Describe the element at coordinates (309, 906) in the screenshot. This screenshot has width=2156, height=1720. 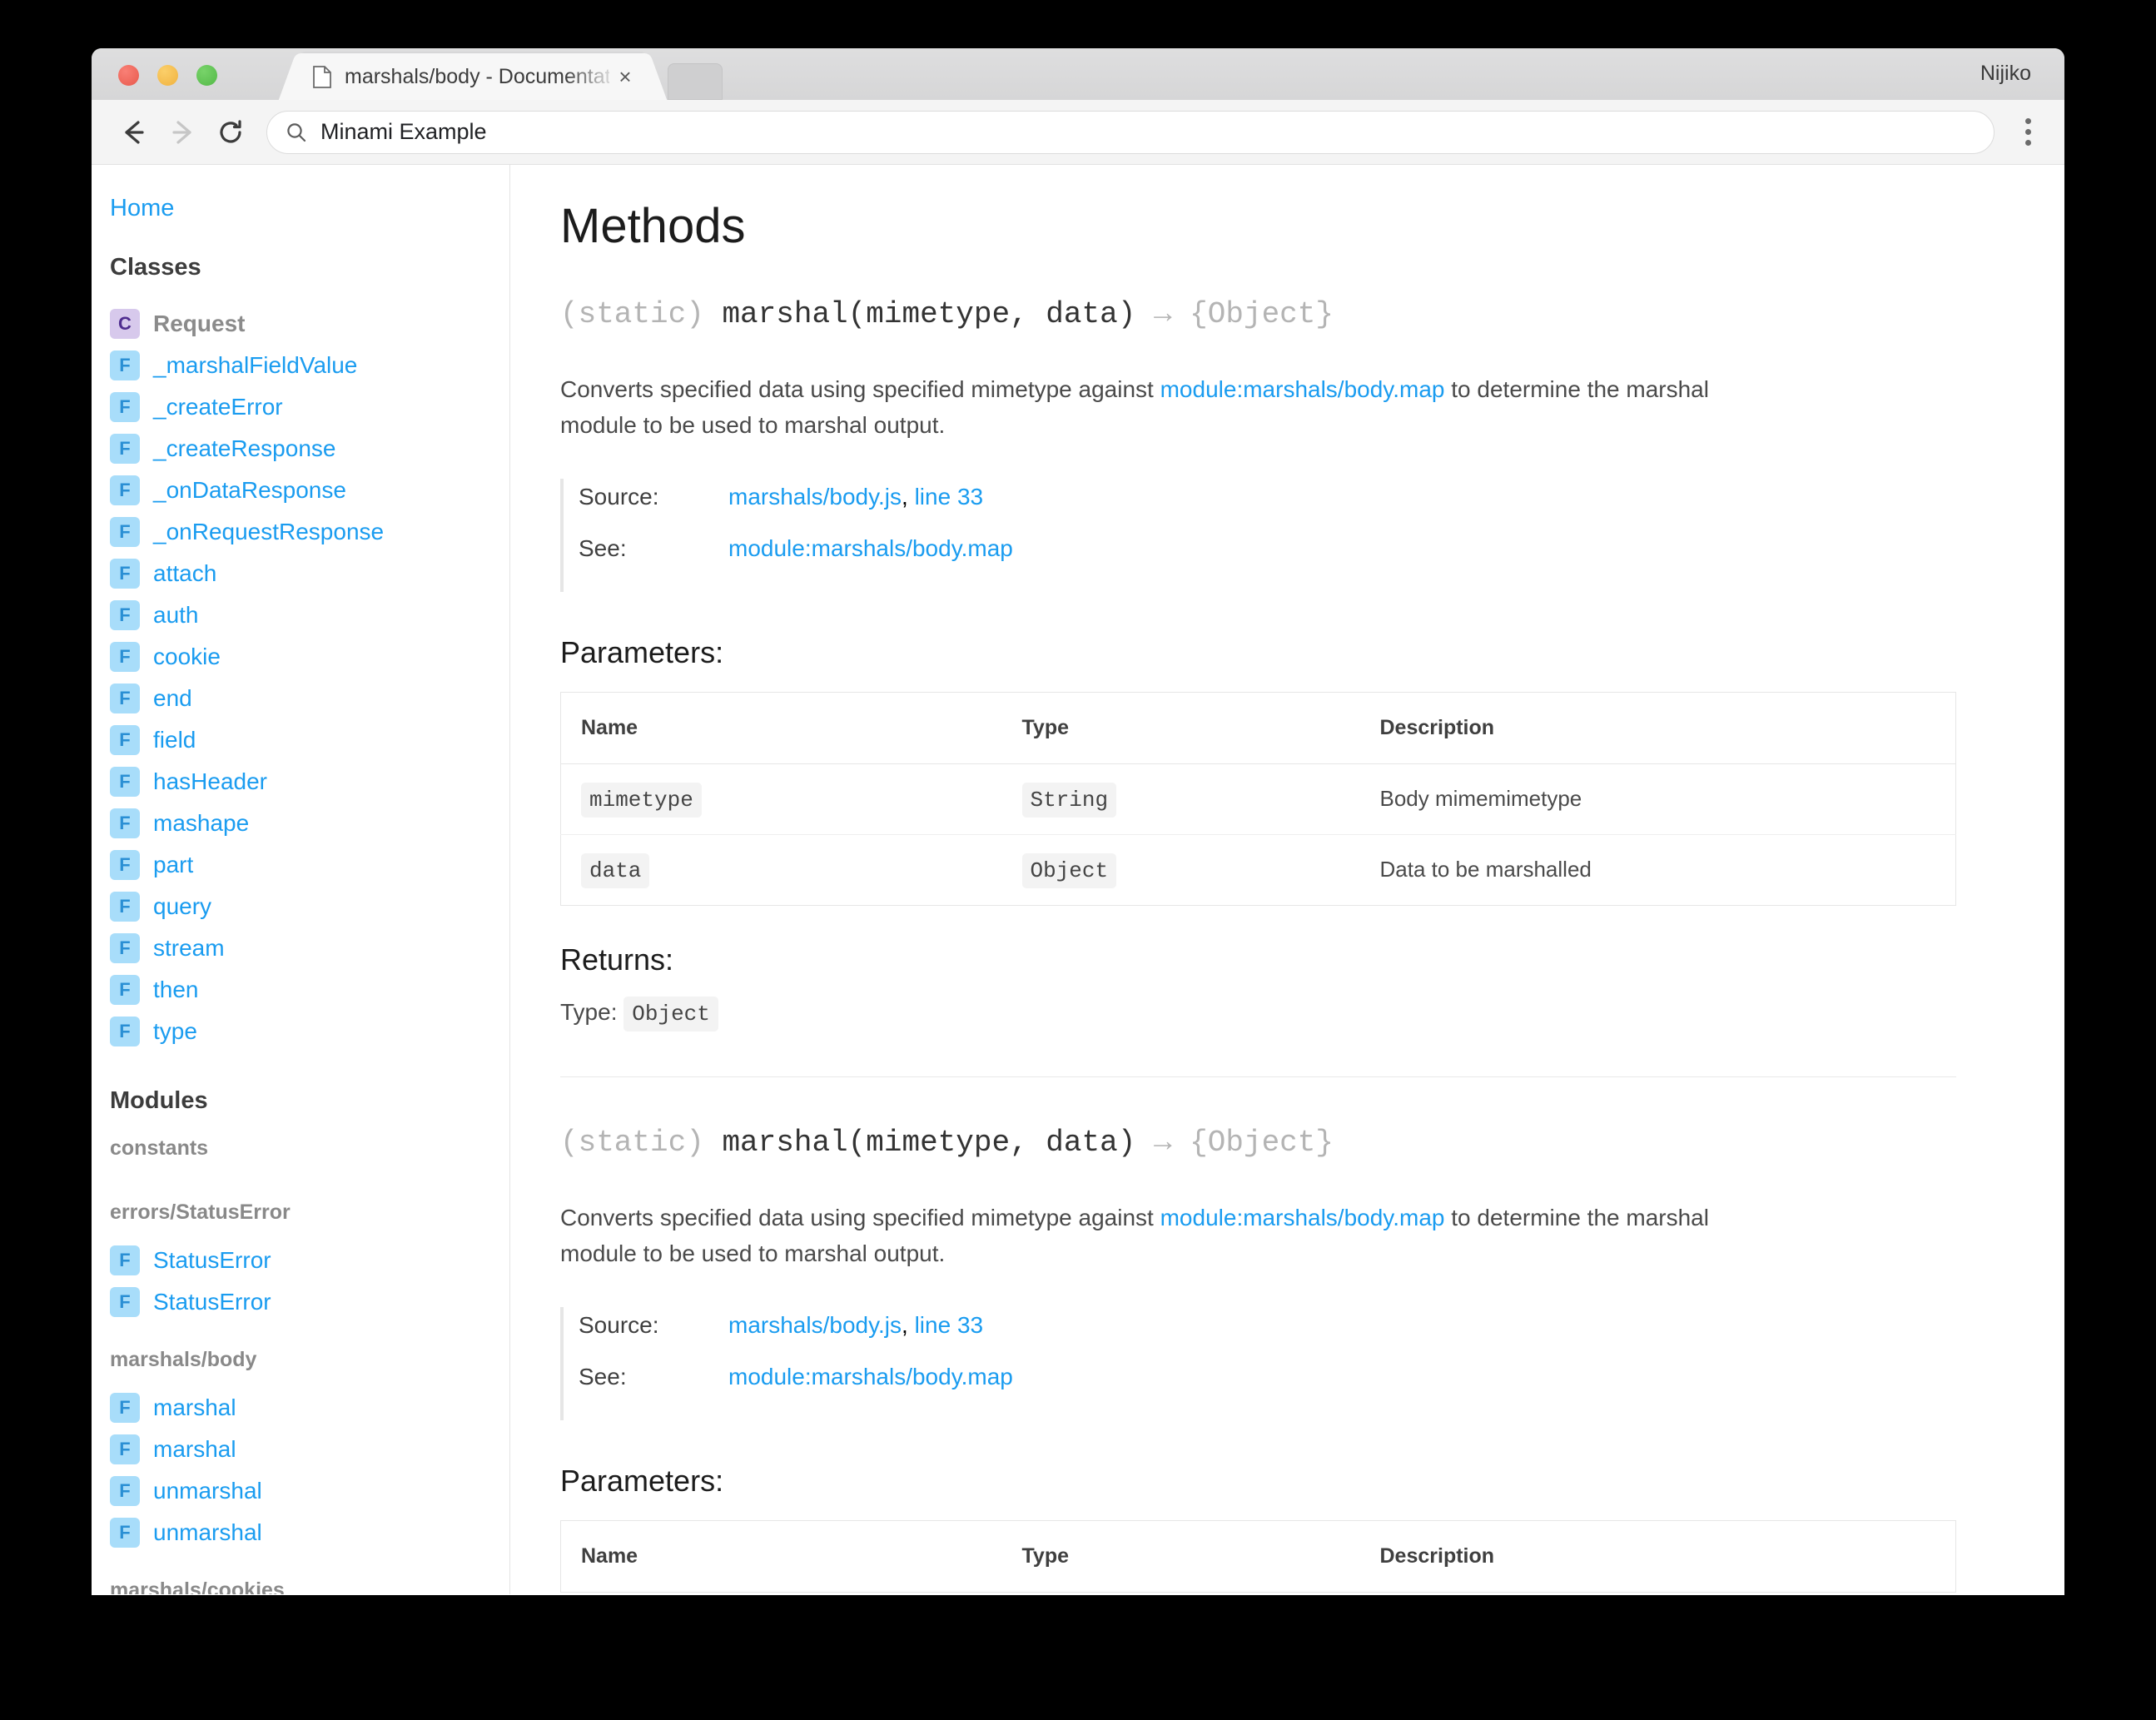
I see `sidebar-item-query: F query` at that location.